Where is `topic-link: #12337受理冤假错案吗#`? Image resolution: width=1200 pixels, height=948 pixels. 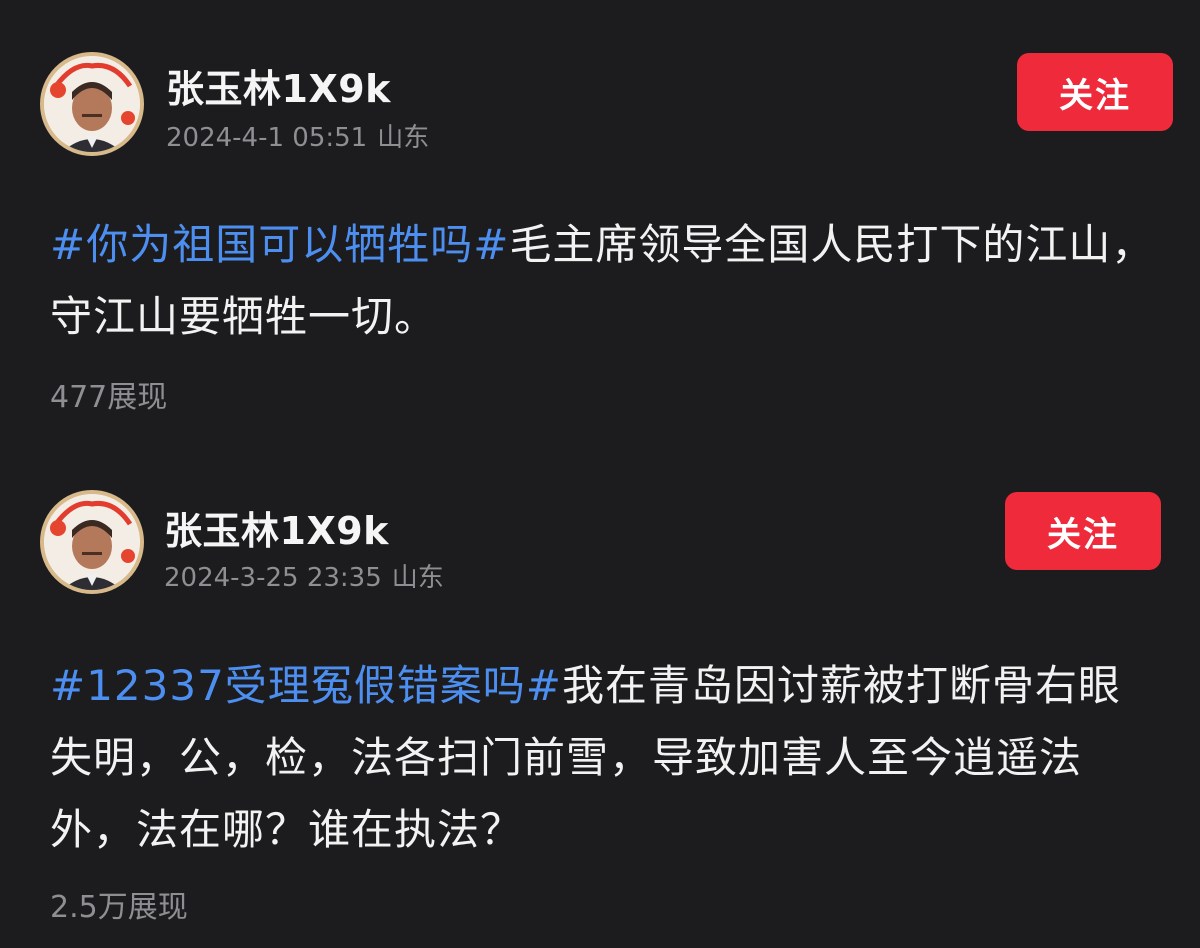 topic-link: #12337受理冤假错案吗# is located at coordinates (306, 685).